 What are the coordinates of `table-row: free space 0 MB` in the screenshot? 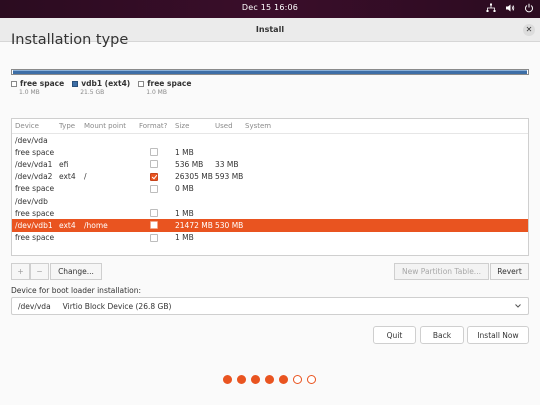 It's located at (270, 189).